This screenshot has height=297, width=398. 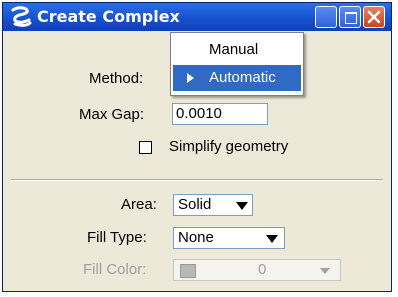 What do you see at coordinates (112, 114) in the screenshot?
I see `max-gap-label: Max Gap:` at bounding box center [112, 114].